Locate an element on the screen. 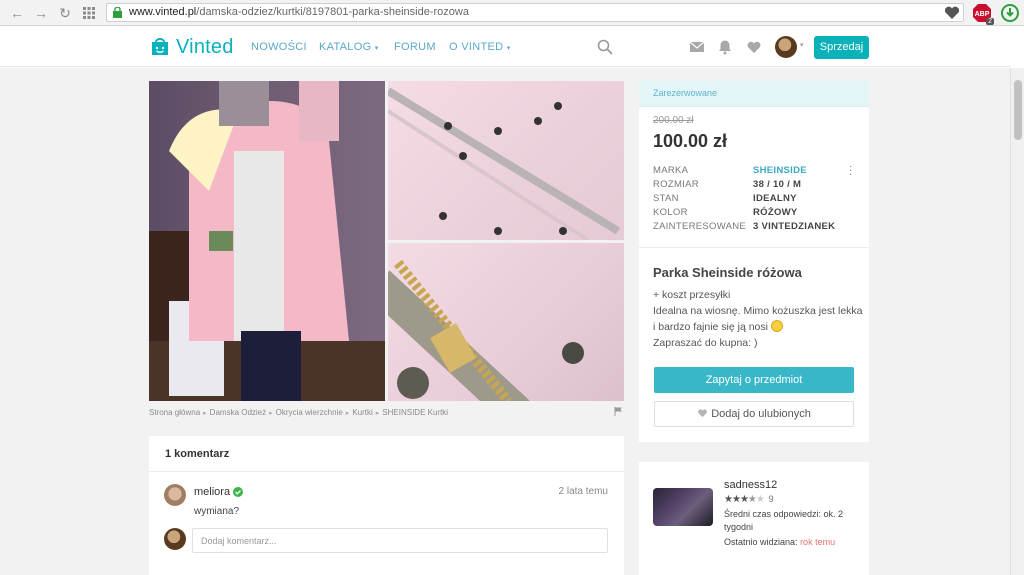 This screenshot has width=1024, height=575. breadcrumb-subcategory: Okrycia wierzchnie is located at coordinates (309, 412).